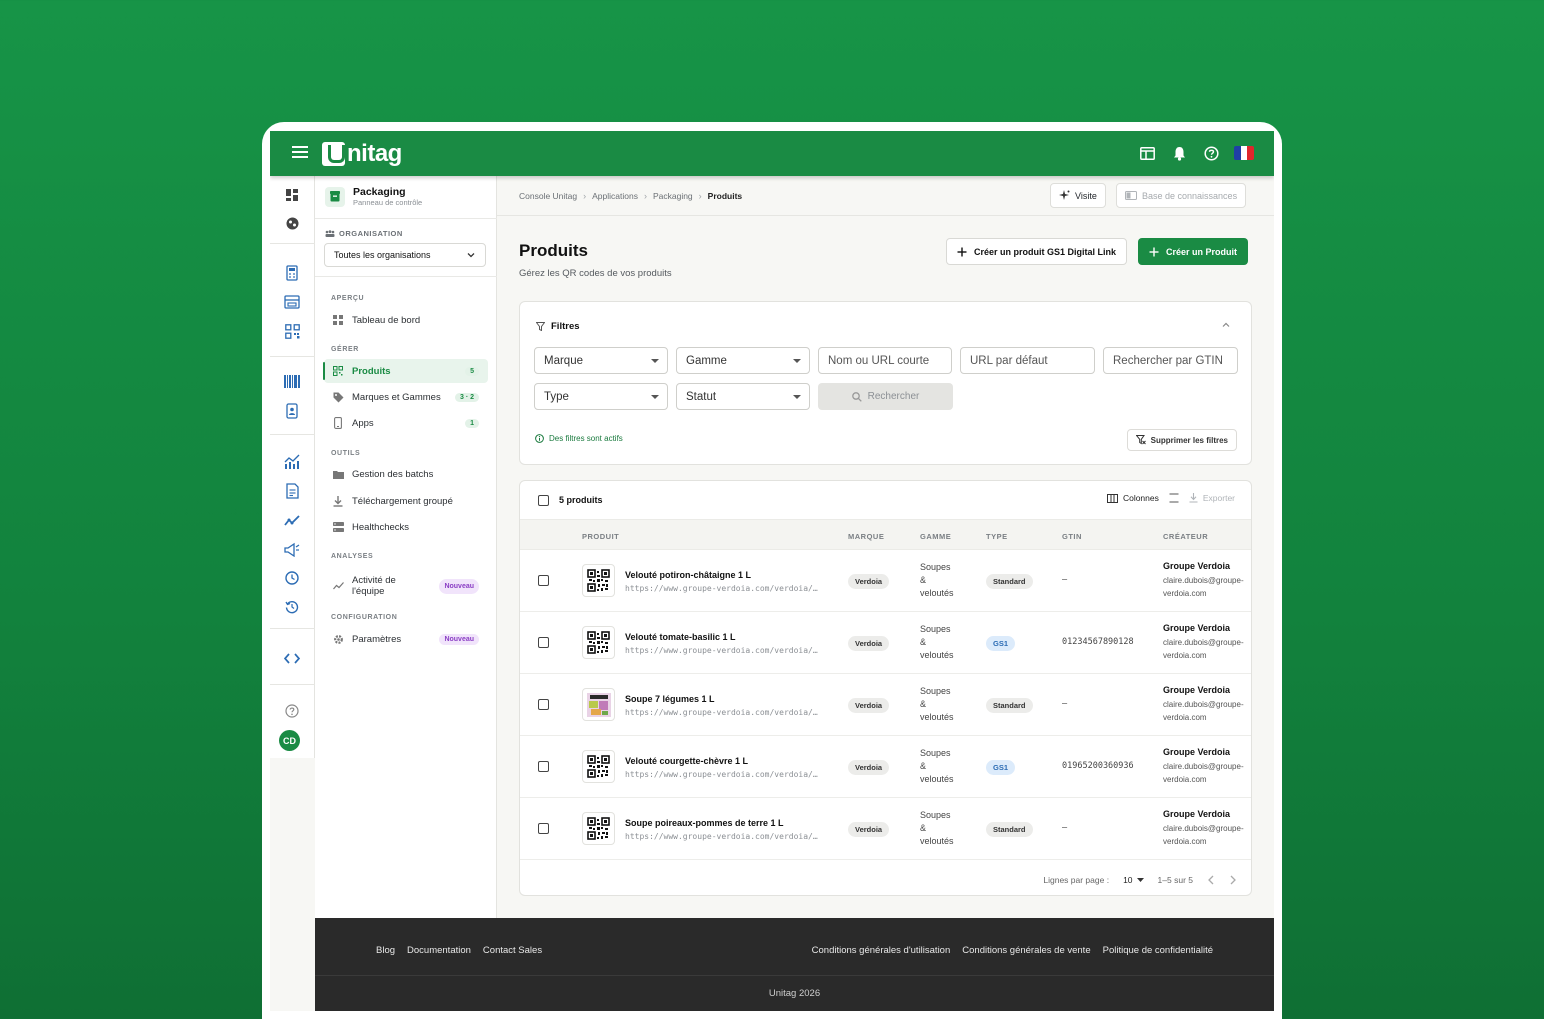 This screenshot has height=1019, width=1544. What do you see at coordinates (292, 520) in the screenshot?
I see `trend-icon` at bounding box center [292, 520].